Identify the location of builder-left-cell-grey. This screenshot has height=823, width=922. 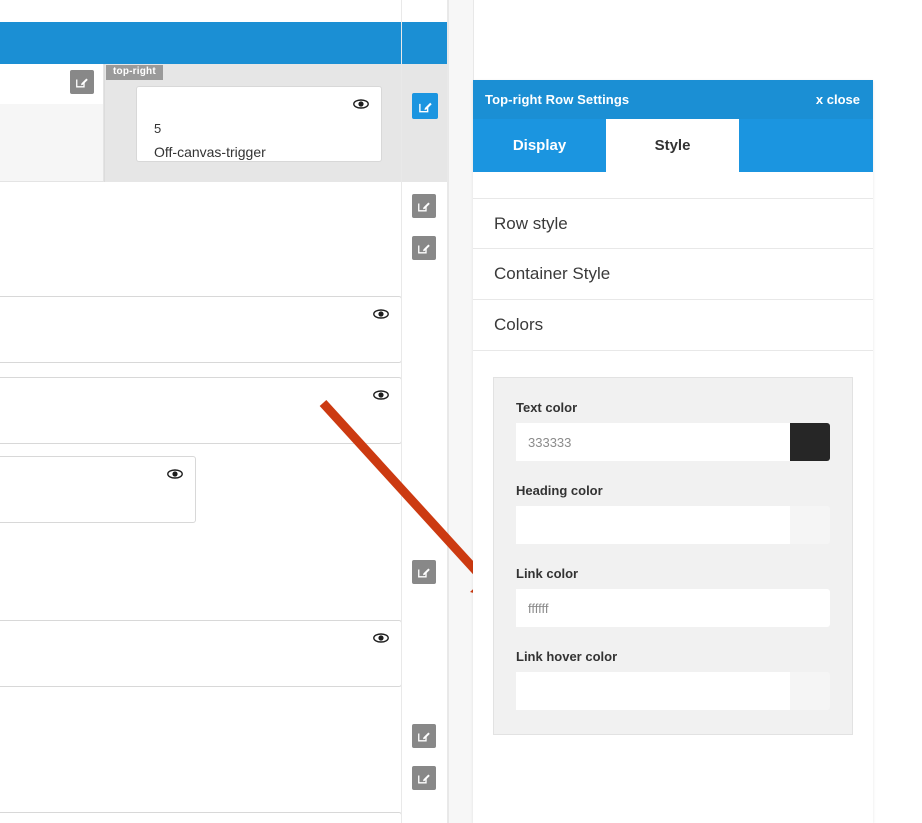
(52, 143).